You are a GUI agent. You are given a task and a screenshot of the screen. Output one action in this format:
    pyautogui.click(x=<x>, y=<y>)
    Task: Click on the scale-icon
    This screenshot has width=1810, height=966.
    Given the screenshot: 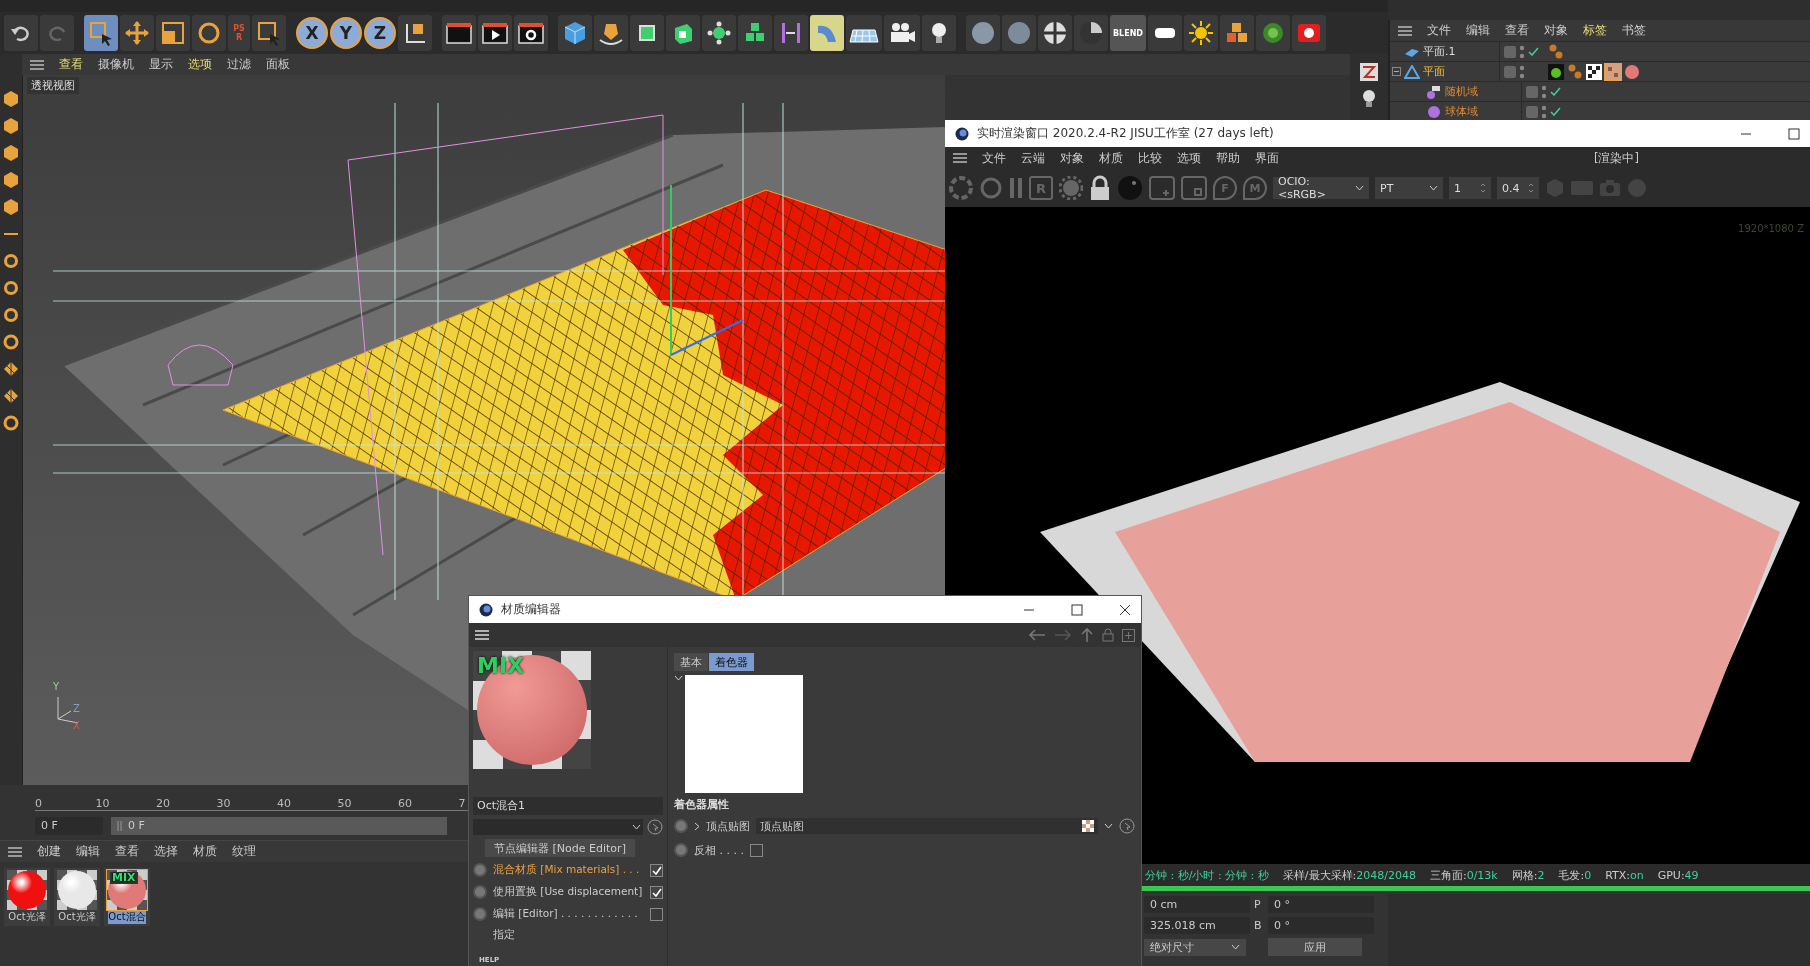 What is the action you would take?
    pyautogui.click(x=173, y=33)
    